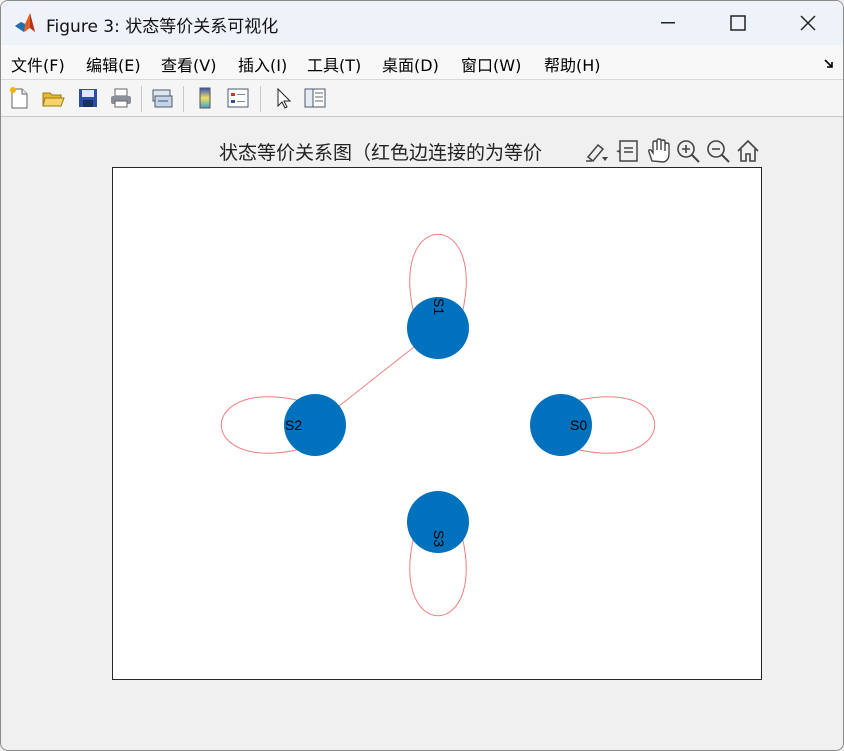 This screenshot has height=751, width=844. What do you see at coordinates (381, 153) in the screenshot?
I see `axes-title: 状态等价关系图（红色边连接的为等价` at bounding box center [381, 153].